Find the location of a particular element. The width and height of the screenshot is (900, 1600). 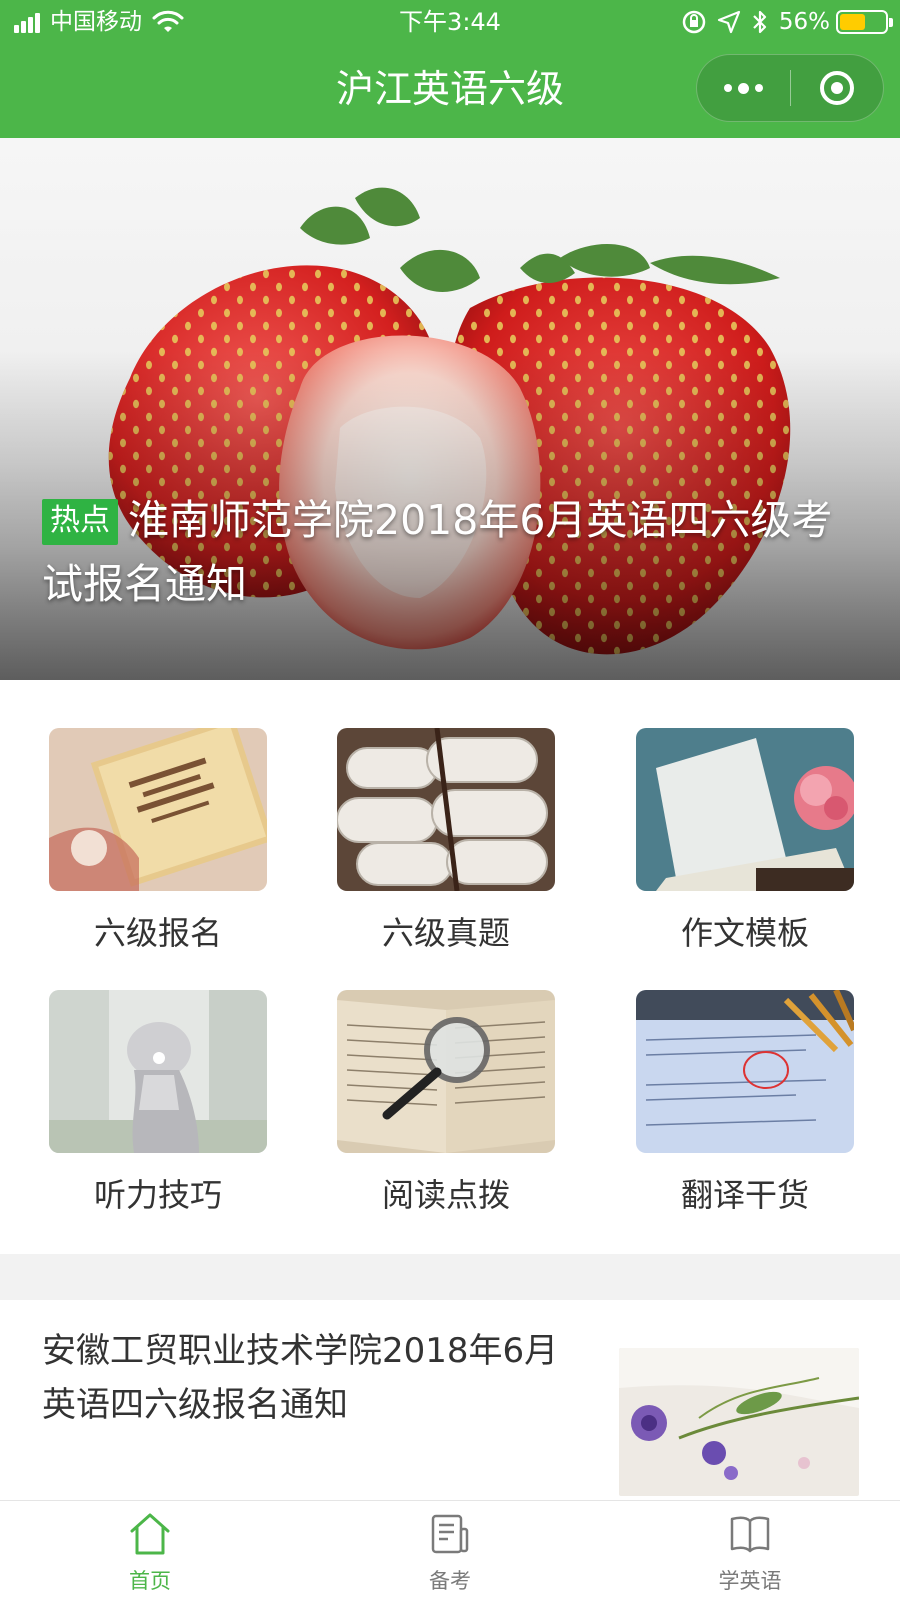

more-button is located at coordinates (743, 88).